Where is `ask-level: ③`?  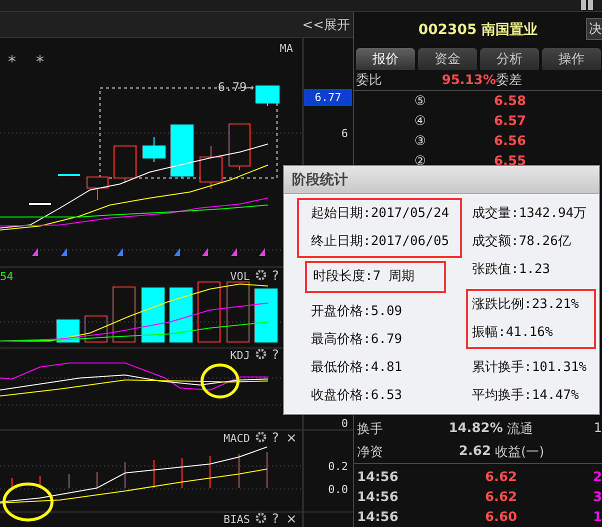 ask-level: ③ is located at coordinates (419, 141).